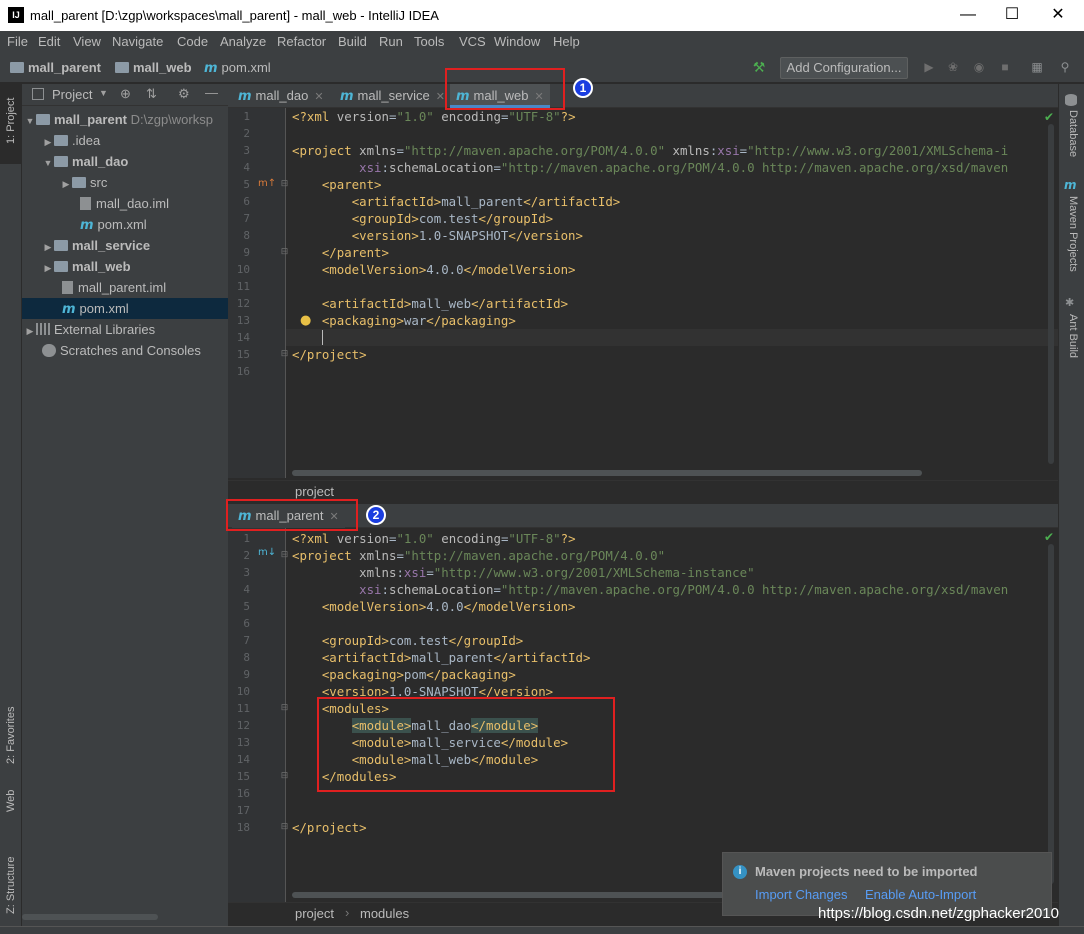 Image resolution: width=1084 pixels, height=934 pixels. Describe the element at coordinates (125, 266) in the screenshot. I see `tree-item-mall-web: ▶ mall_web` at that location.